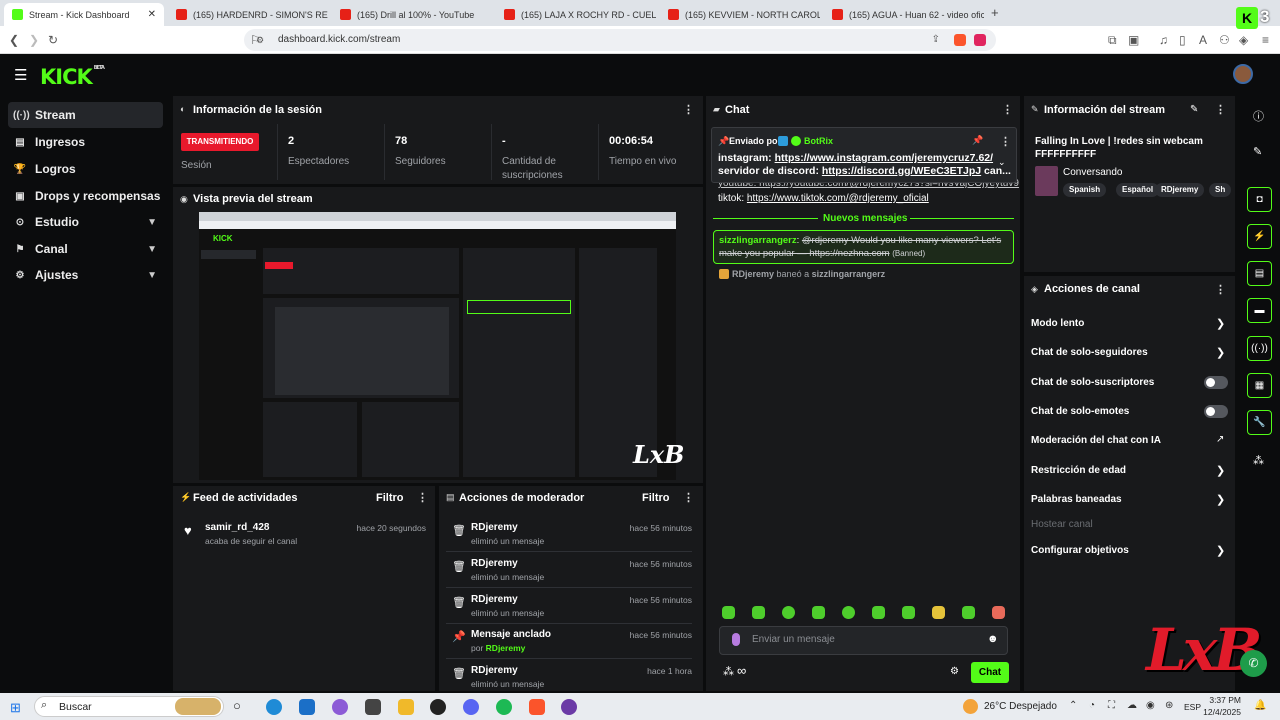  Describe the element at coordinates (728, 671) in the screenshot. I see `points-icon: ⁂` at that location.